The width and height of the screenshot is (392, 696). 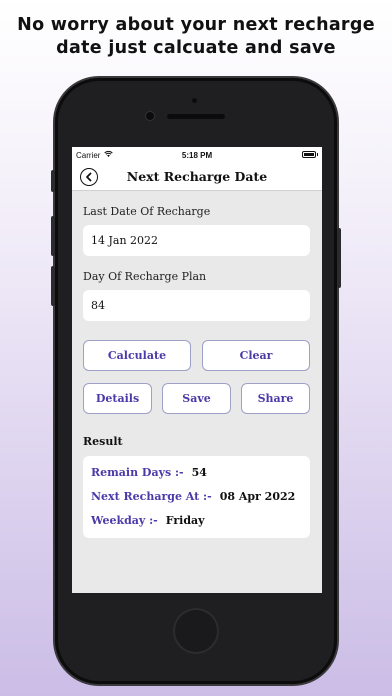 I want to click on next-recharge-row: Next Recharge At :- 08 Apr 2022, so click(x=193, y=496).